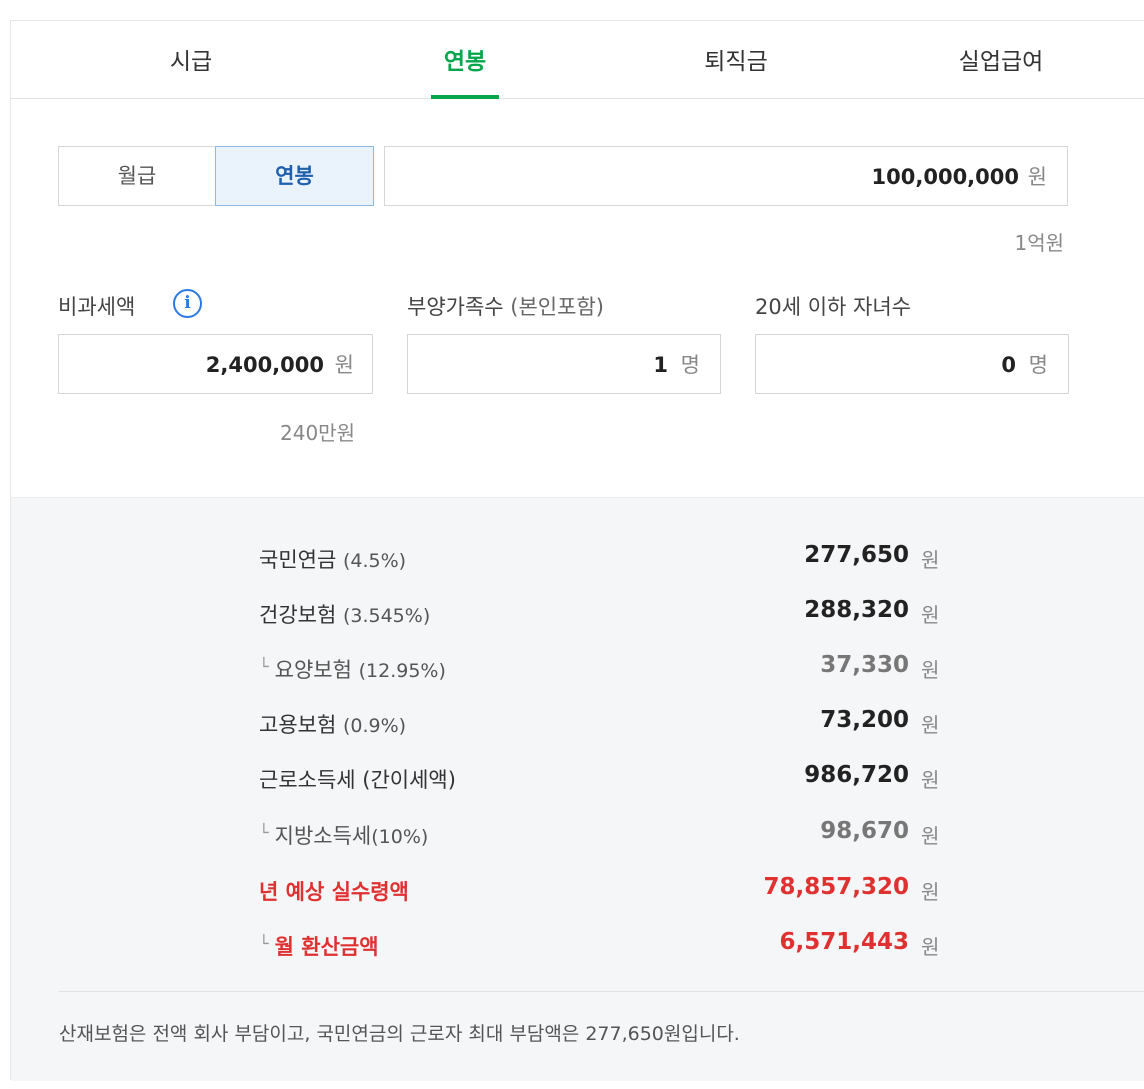 This screenshot has height=1089, width=1144. I want to click on result-row-annual-net: 년 예상 실수령액 78,857,320 원, so click(577, 892).